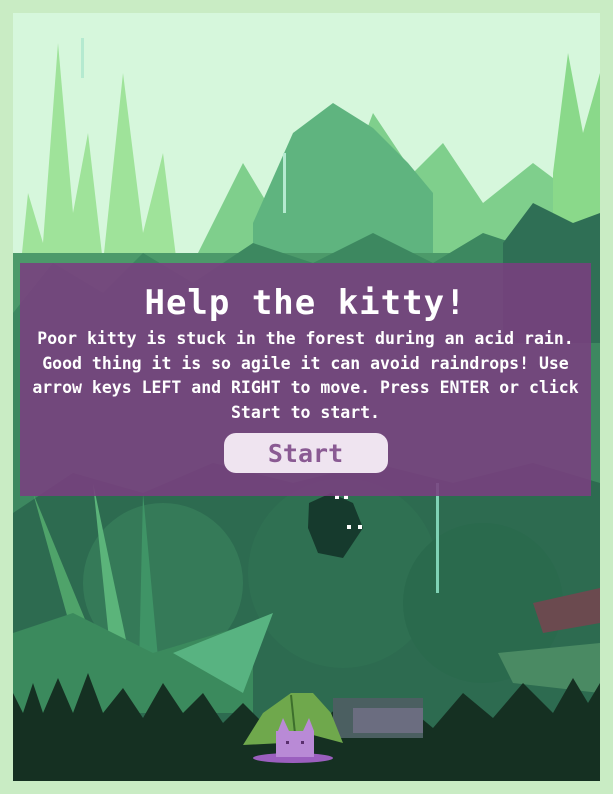 Image resolution: width=613 pixels, height=794 pixels. I want to click on start-button: Start, so click(305, 453).